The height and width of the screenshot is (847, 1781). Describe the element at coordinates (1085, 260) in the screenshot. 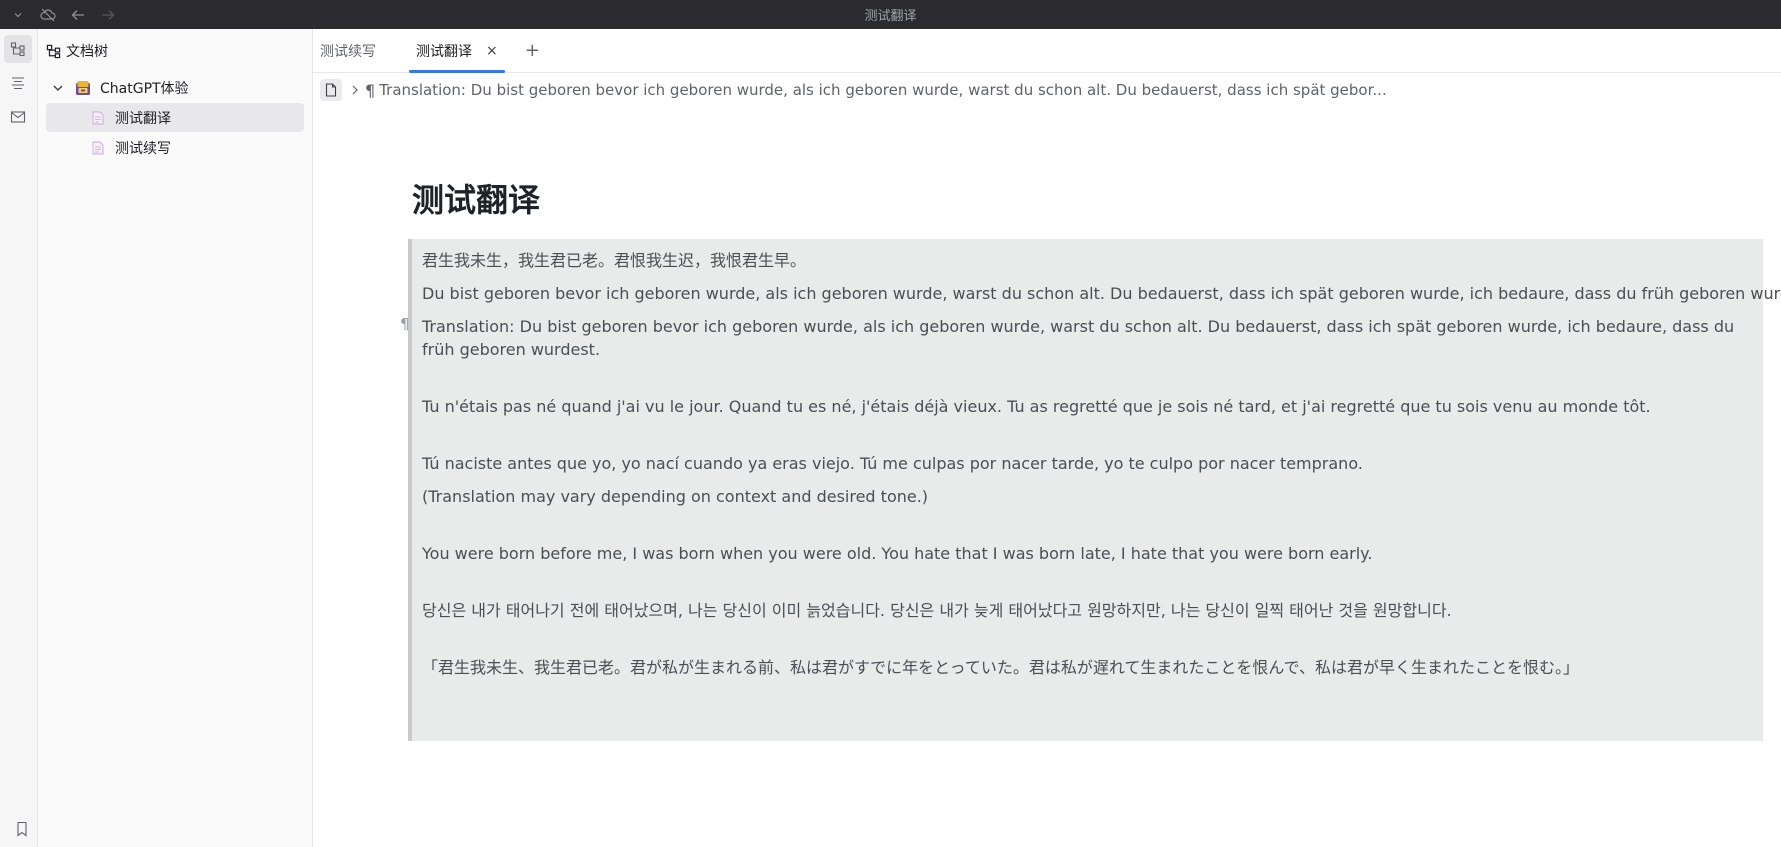

I see `paragraph: 君生我未生，我生君已老。君恨我生迟，我恨君生早。` at that location.